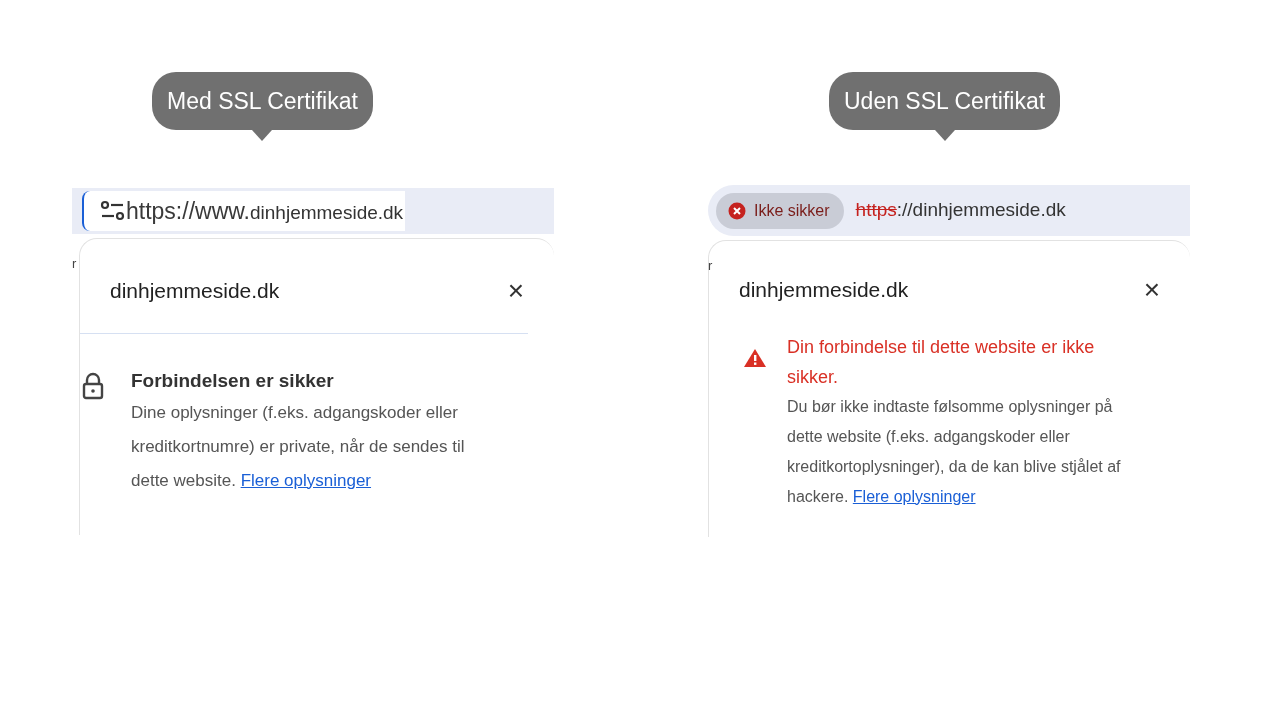  What do you see at coordinates (298, 446) in the screenshot?
I see `description-text: Dine oplysninger (f.eks. adgangskoder eller kreditkortnumre) er private, når de sendes til dette website. Flere oplysninger` at bounding box center [298, 446].